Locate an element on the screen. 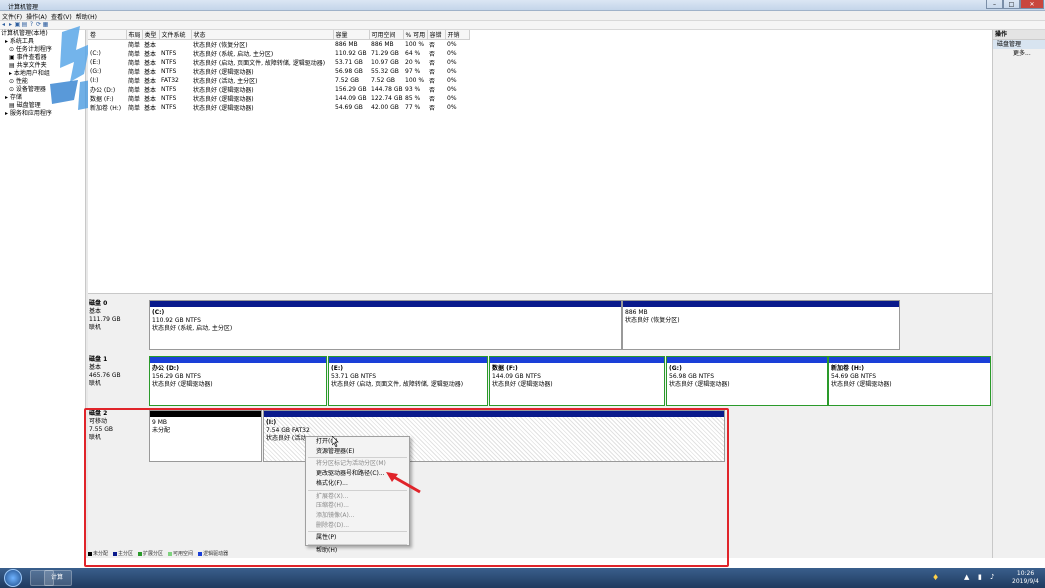 The image size is (1045, 588). table-cell: (C:) is located at coordinates (95, 53).